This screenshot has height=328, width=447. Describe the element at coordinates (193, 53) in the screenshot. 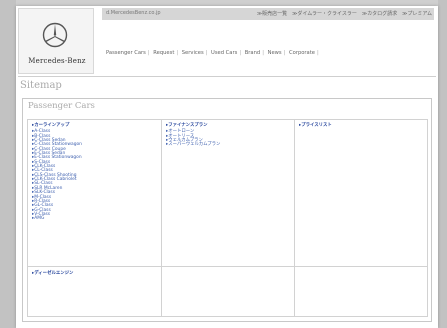

I see `nav-item-services: Services` at that location.